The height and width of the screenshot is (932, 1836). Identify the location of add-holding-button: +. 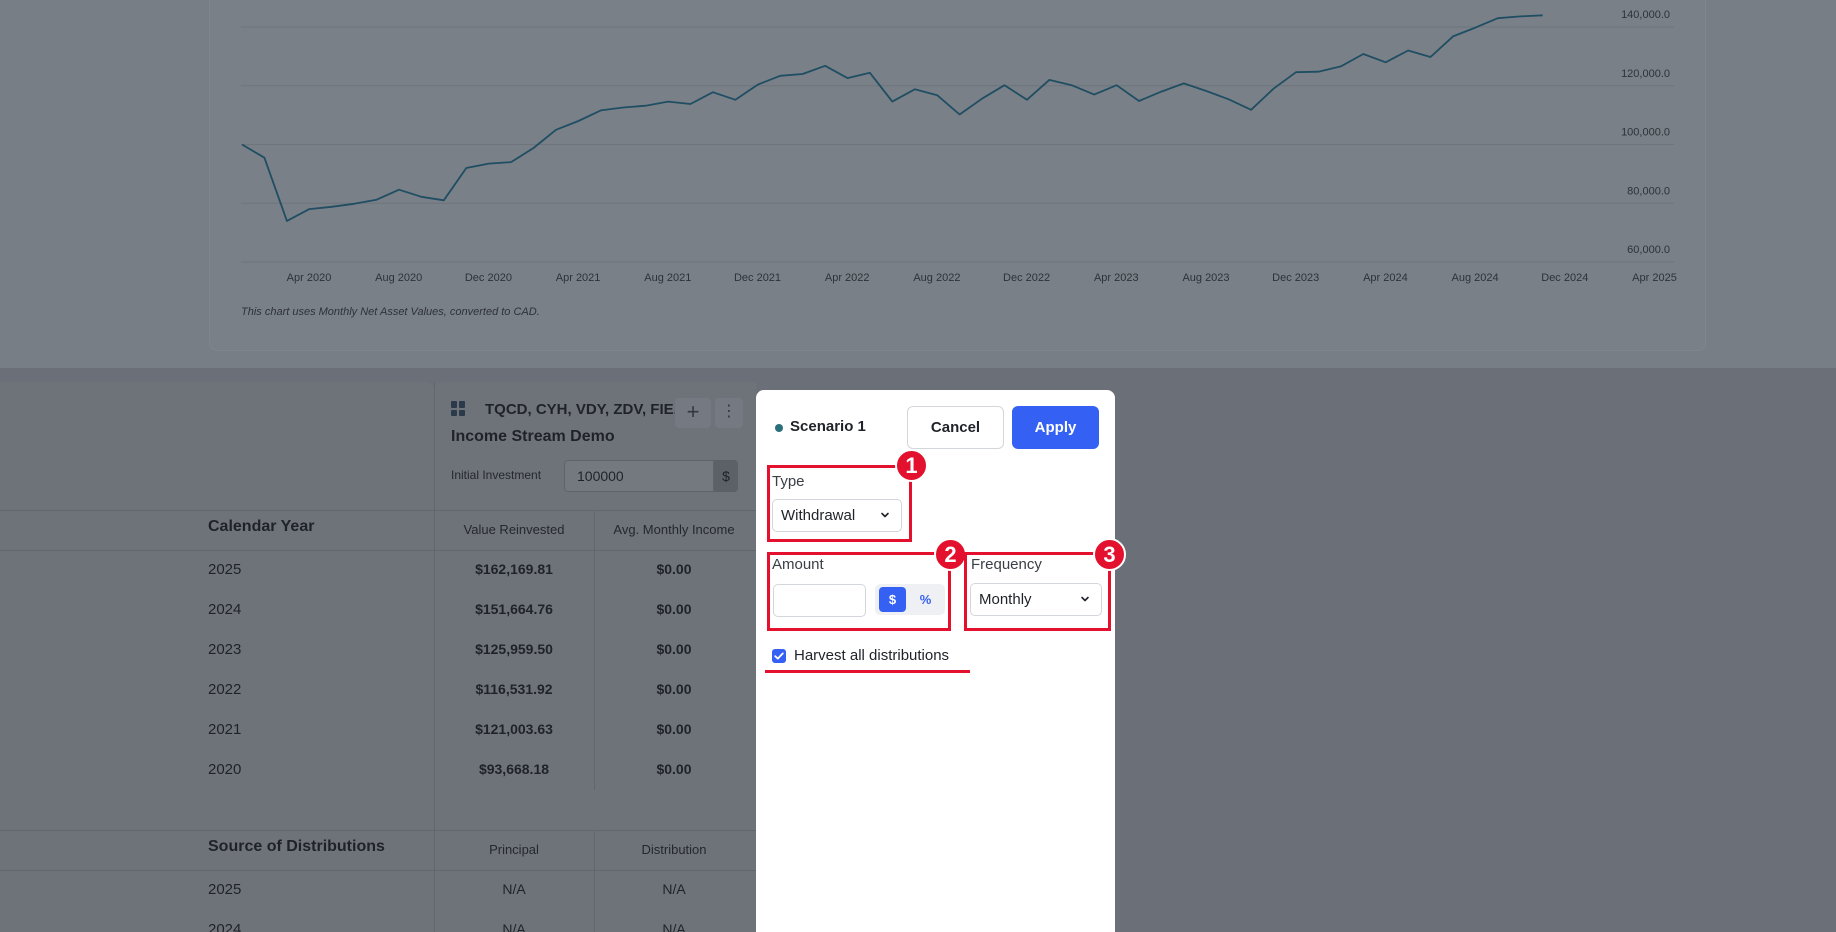
(693, 413).